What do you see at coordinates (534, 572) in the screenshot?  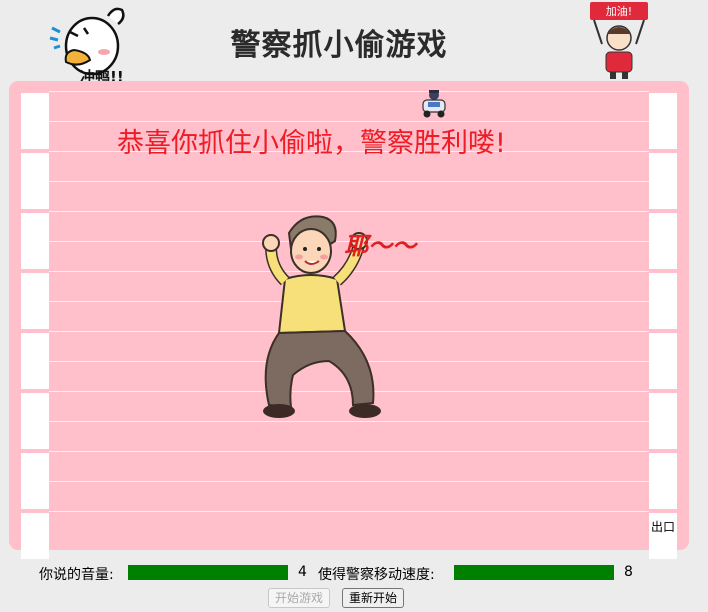 I see `speed-bar` at bounding box center [534, 572].